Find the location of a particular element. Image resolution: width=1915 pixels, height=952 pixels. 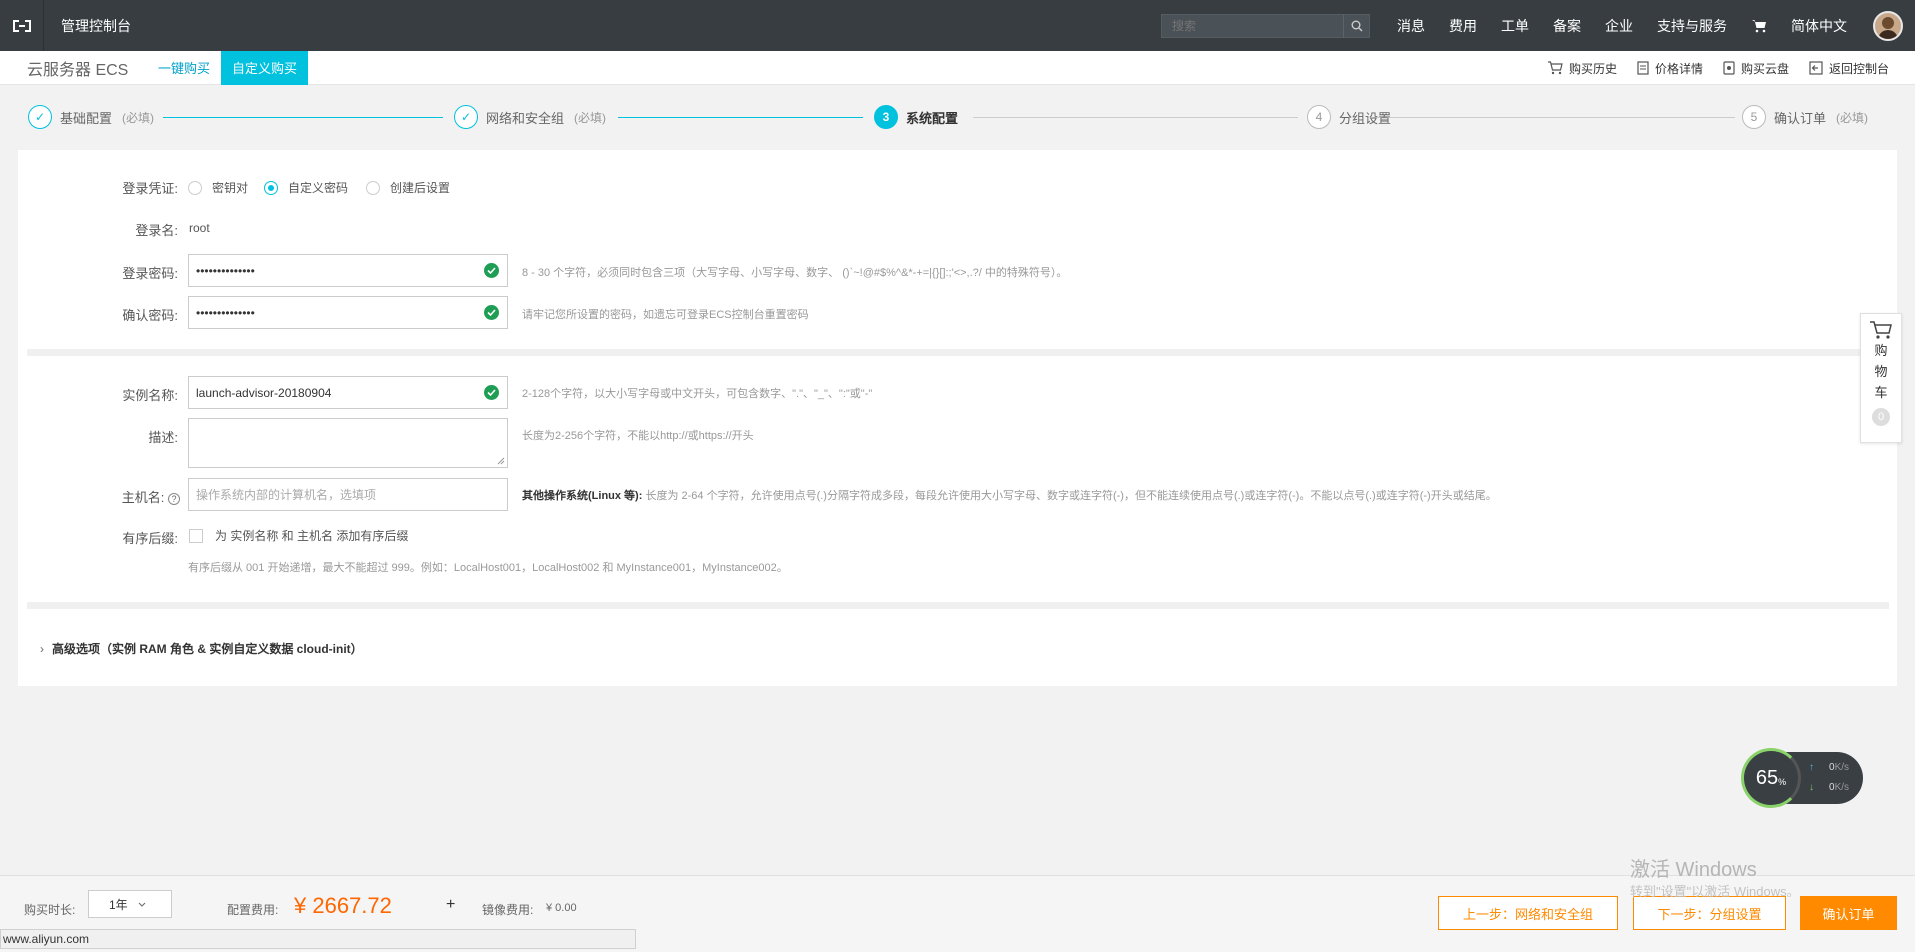

step-confirm: 5 确认订单 (必填) is located at coordinates (1805, 117).